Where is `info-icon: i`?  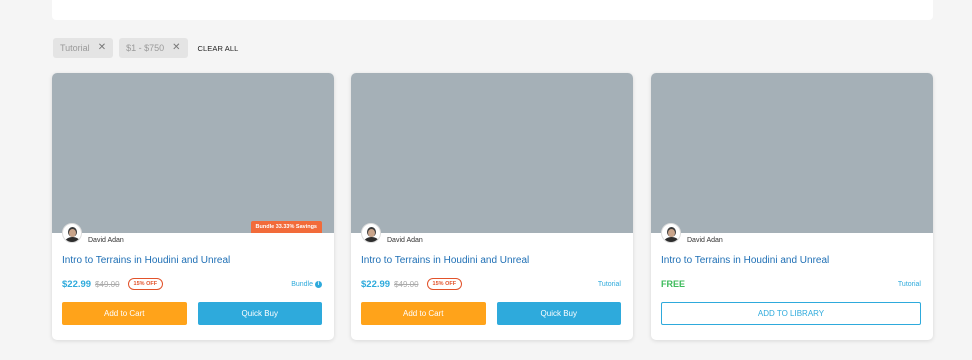 info-icon: i is located at coordinates (318, 284).